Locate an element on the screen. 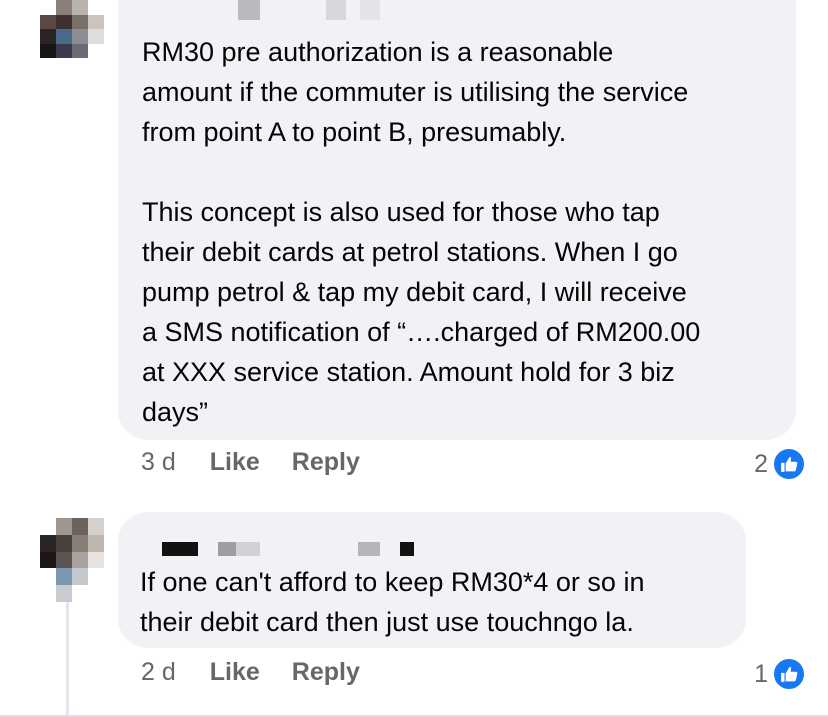  reaction-summary: 2 is located at coordinates (780, 464).